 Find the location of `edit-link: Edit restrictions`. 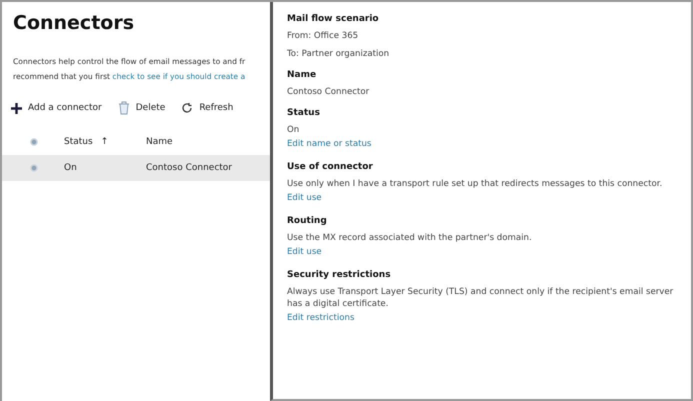

edit-link: Edit restrictions is located at coordinates (320, 318).